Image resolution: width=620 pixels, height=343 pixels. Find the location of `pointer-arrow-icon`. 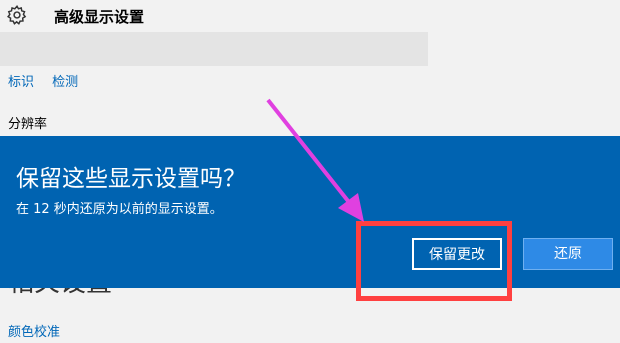

pointer-arrow-icon is located at coordinates (315, 160).